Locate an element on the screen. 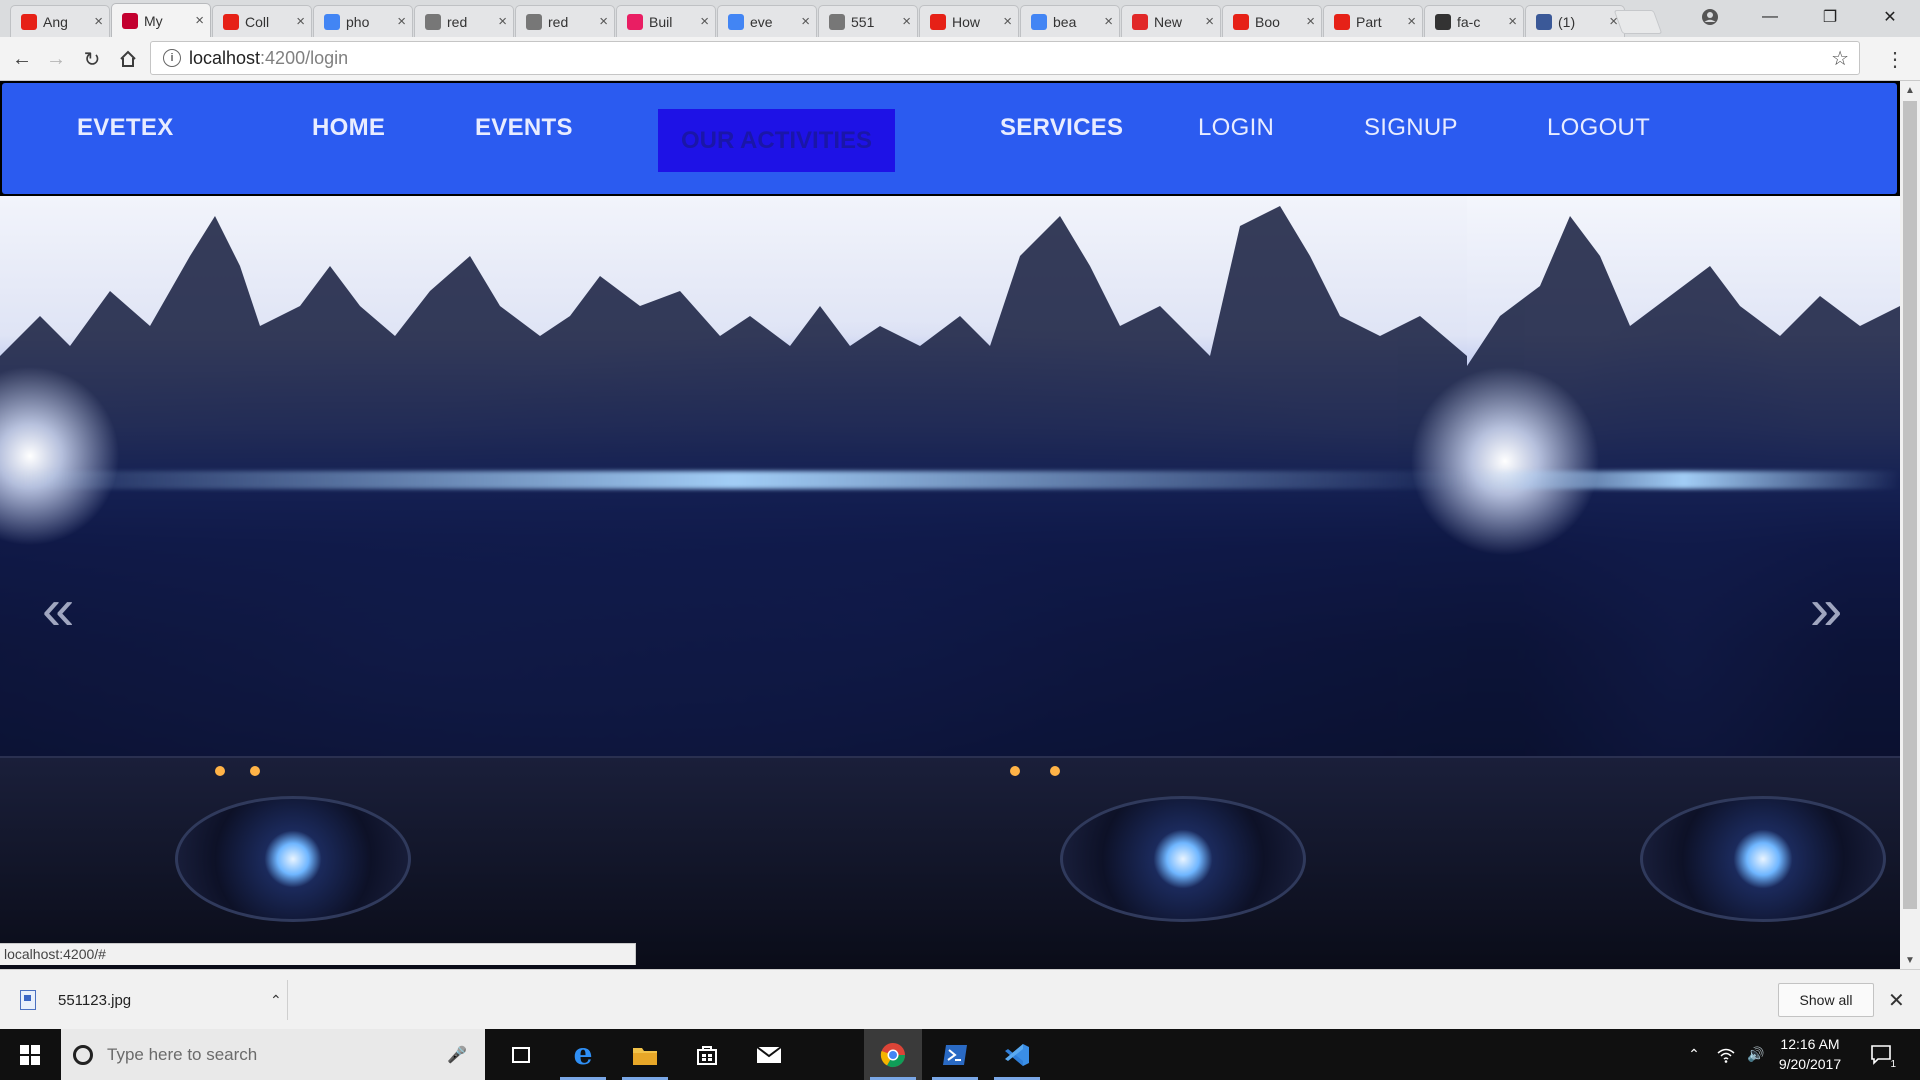  address-path: :4200/login is located at coordinates (304, 57).